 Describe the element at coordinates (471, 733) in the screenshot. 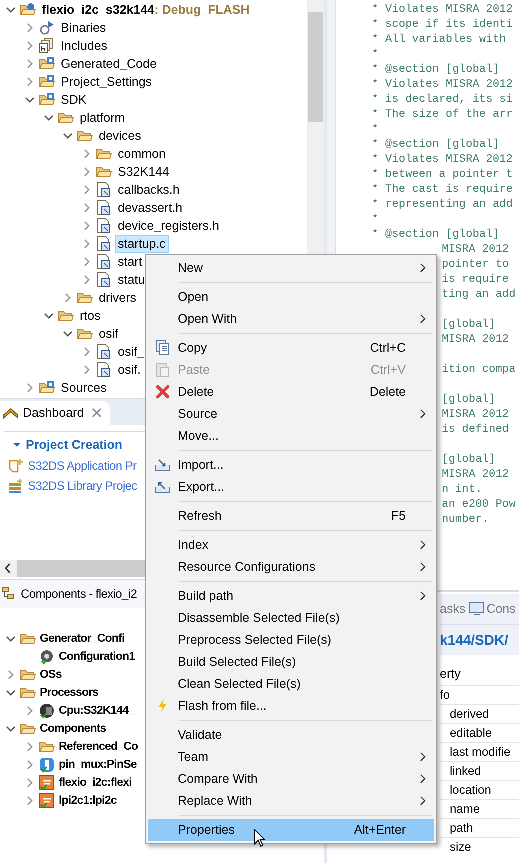

I see `property-name: editable` at that location.